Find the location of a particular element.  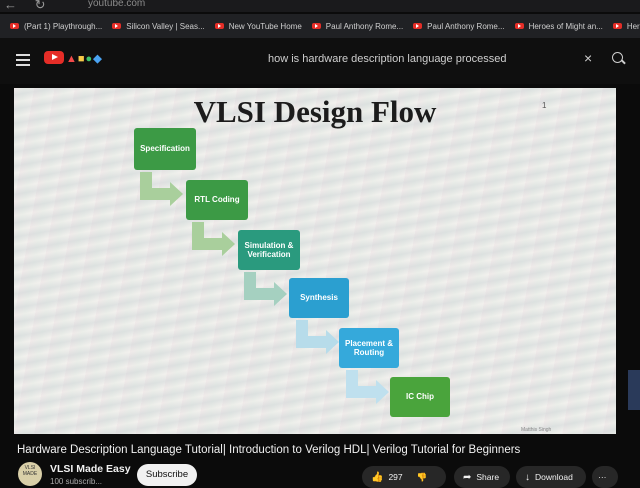

flow-step-ic-chip: IC Chip is located at coordinates (420, 397).